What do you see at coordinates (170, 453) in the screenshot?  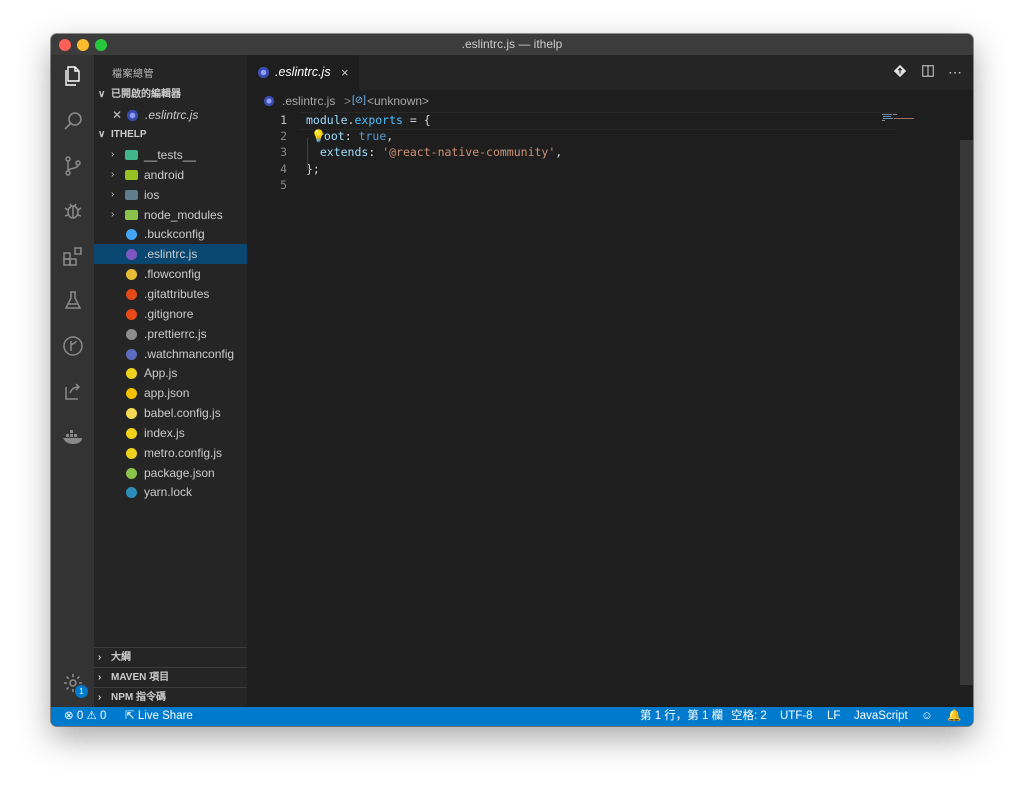 I see `file-item: metro.config.js` at bounding box center [170, 453].